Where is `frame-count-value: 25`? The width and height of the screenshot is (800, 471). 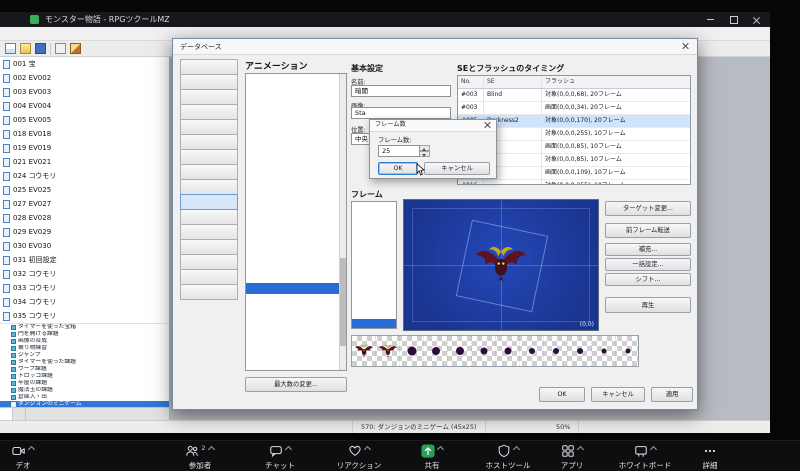 frame-count-value: 25 is located at coordinates (399, 151).